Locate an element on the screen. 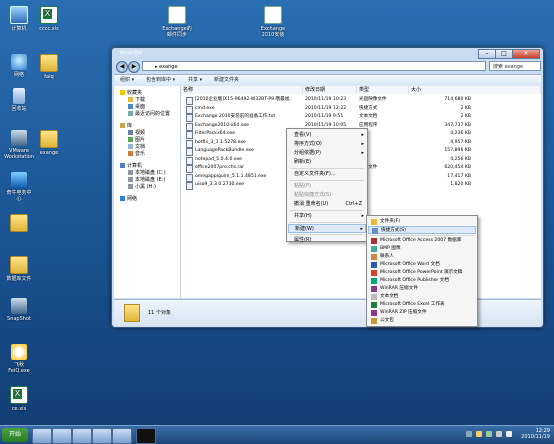  desktop-icon is located at coordinates (19, 224).